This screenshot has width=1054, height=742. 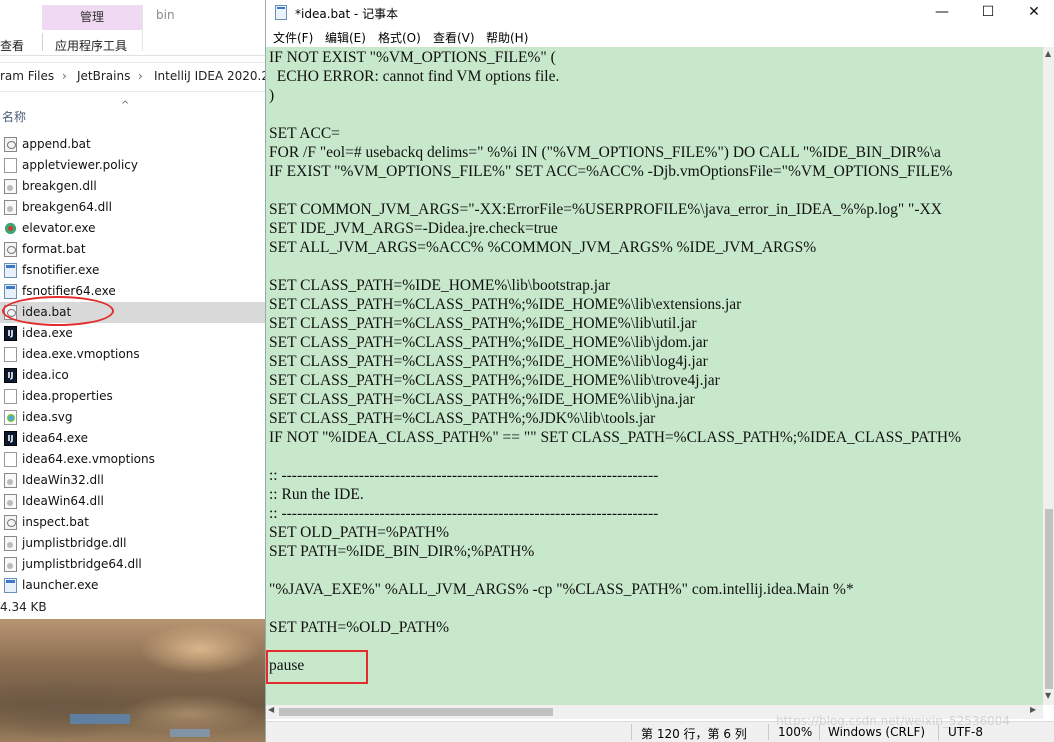 What do you see at coordinates (14, 116) in the screenshot?
I see `name-column-label: 名称` at bounding box center [14, 116].